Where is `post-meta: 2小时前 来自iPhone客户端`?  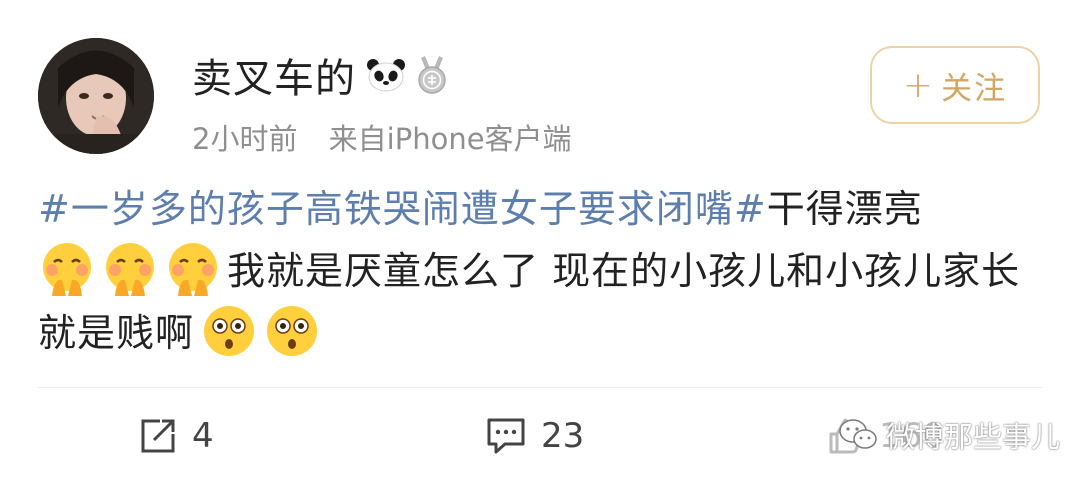 post-meta: 2小时前 来自iPhone客户端 is located at coordinates (382, 137).